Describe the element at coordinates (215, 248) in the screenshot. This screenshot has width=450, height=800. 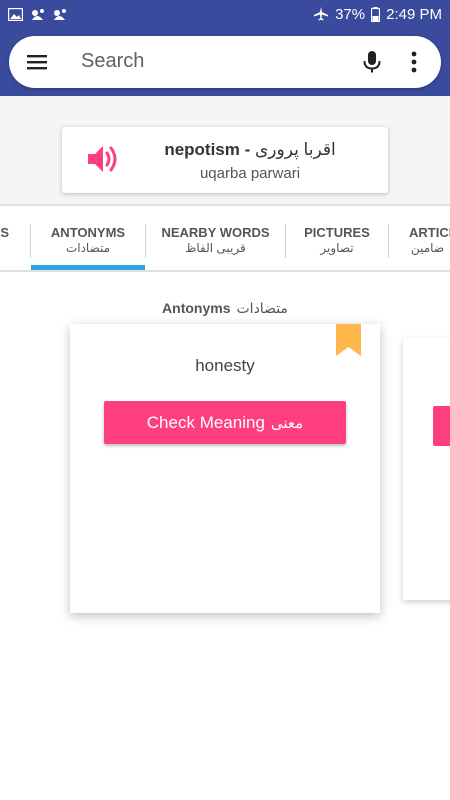
I see `tab-label-urdu: قریبی الفاظ` at that location.